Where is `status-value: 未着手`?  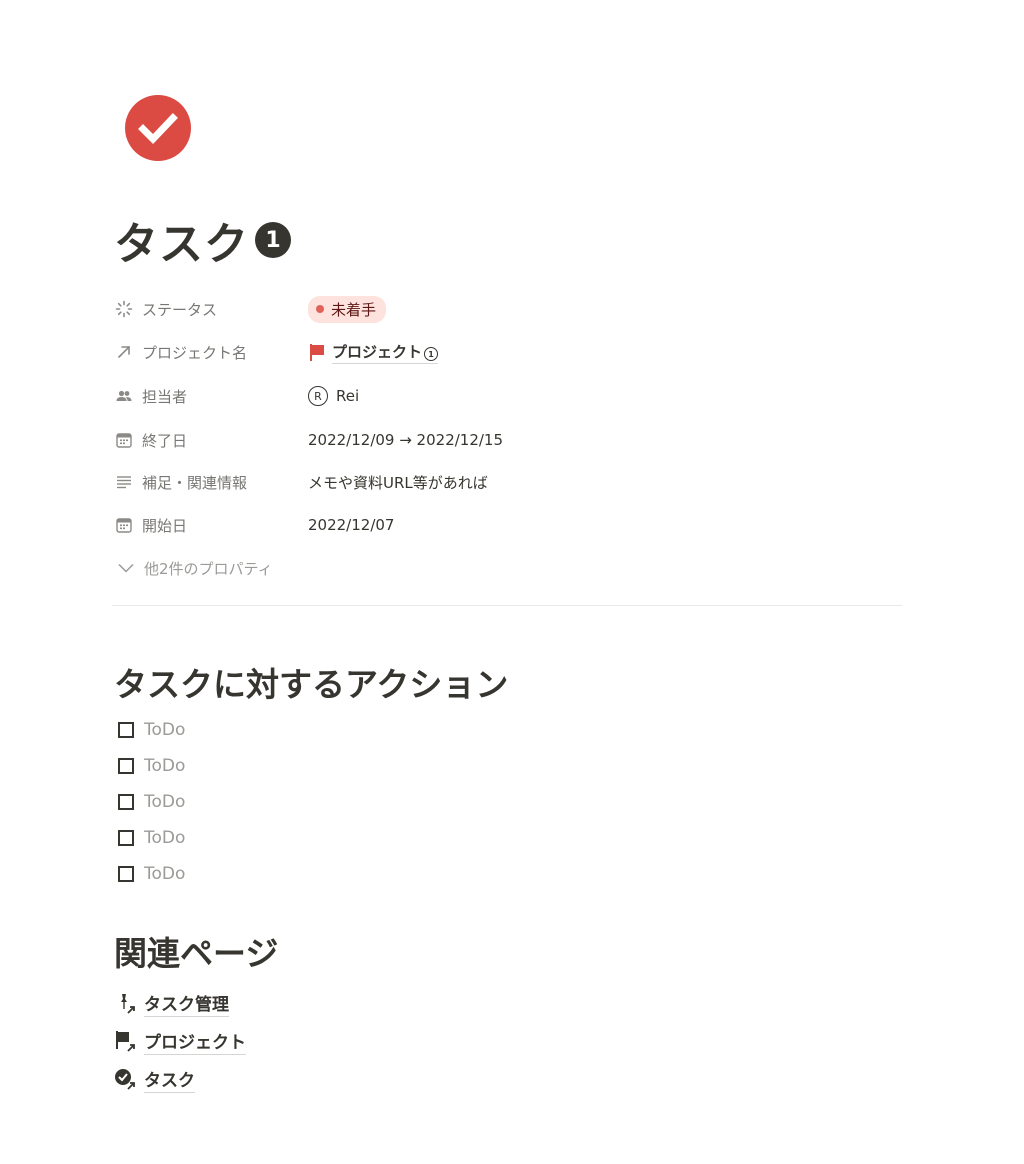 status-value: 未着手 is located at coordinates (347, 309).